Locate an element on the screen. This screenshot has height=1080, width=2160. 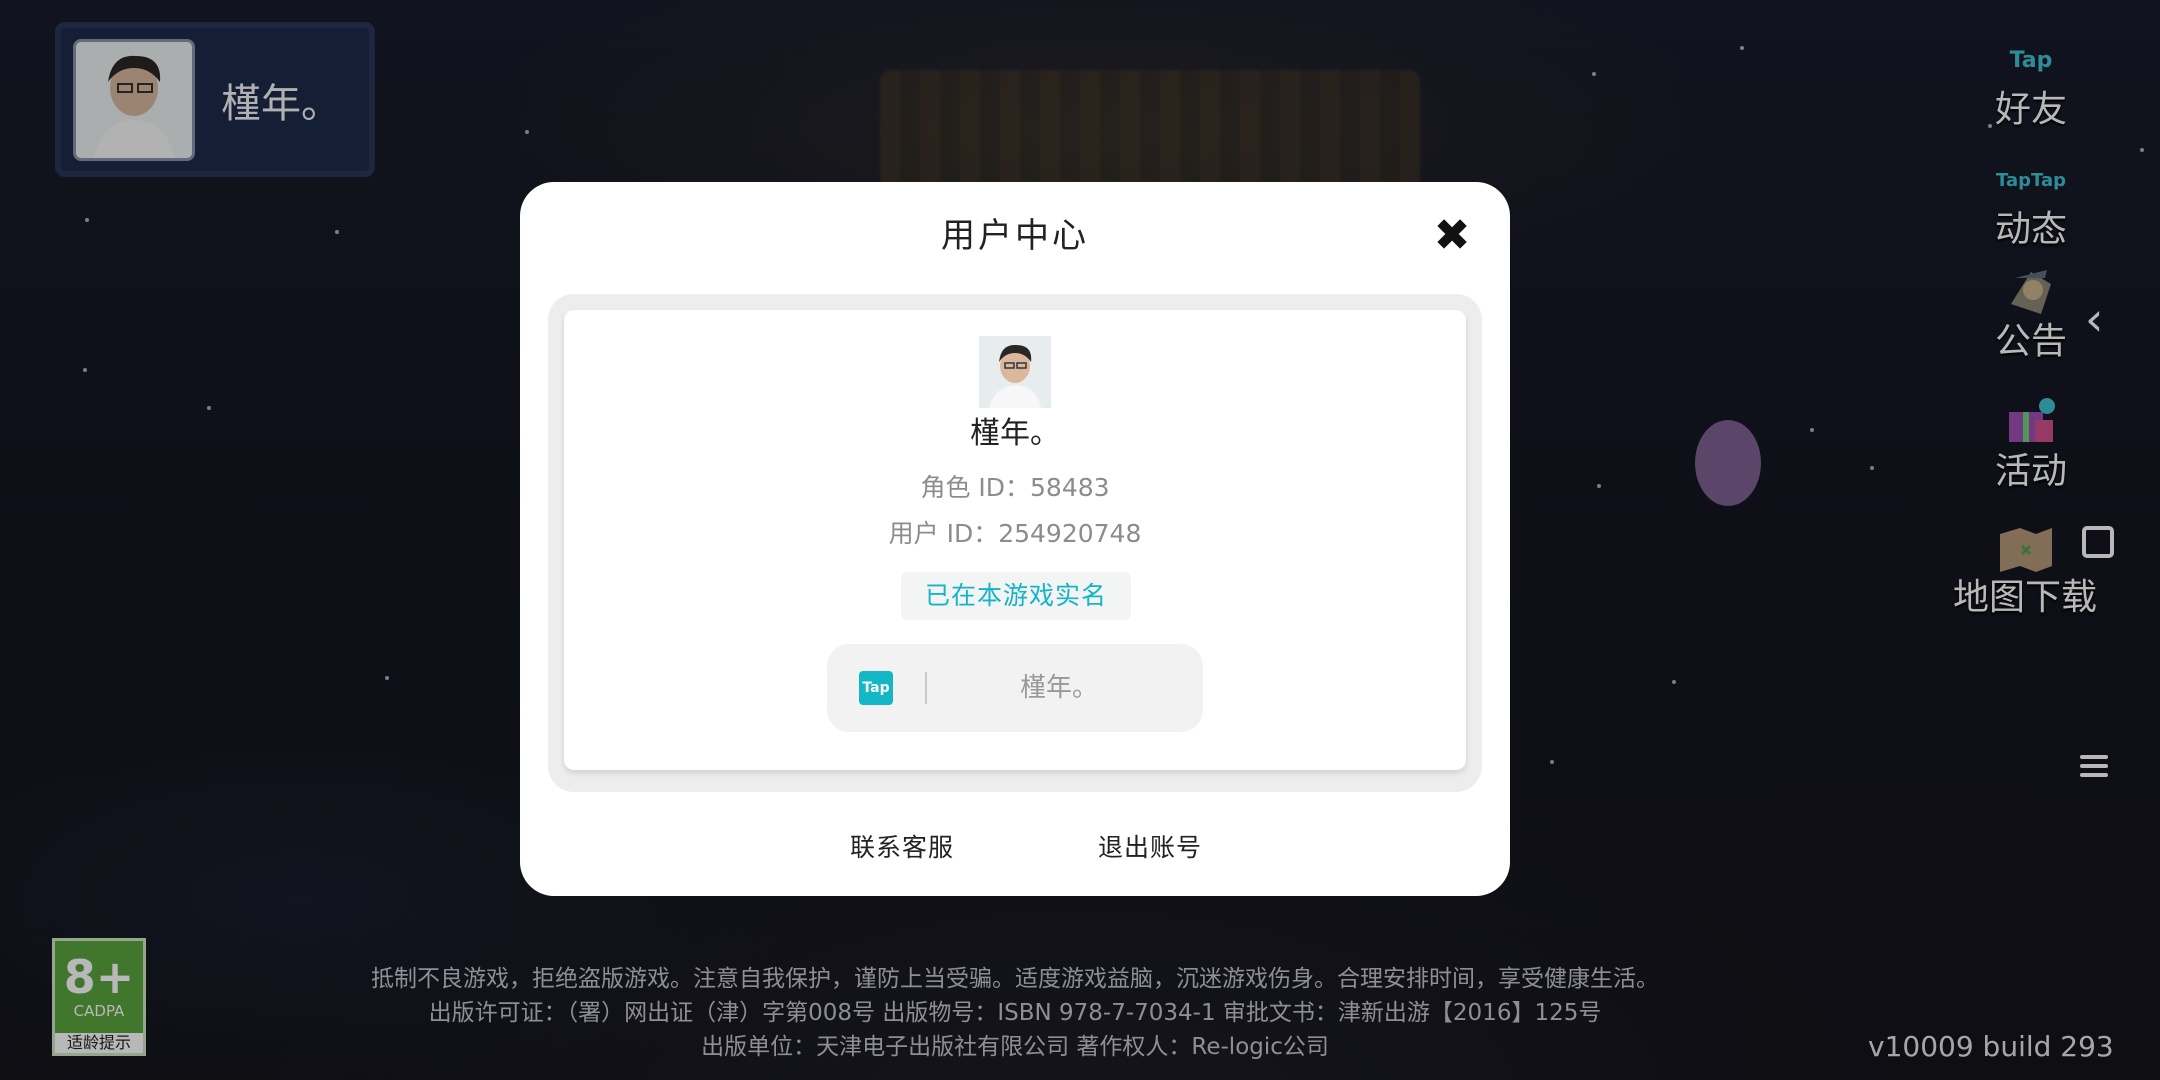
logout-button: 退出账号 is located at coordinates (1150, 846).